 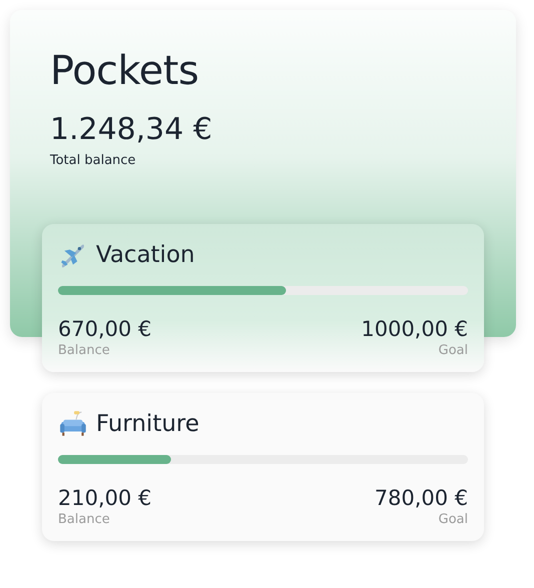 I want to click on total-balance: 1.248,34 €, so click(x=132, y=129).